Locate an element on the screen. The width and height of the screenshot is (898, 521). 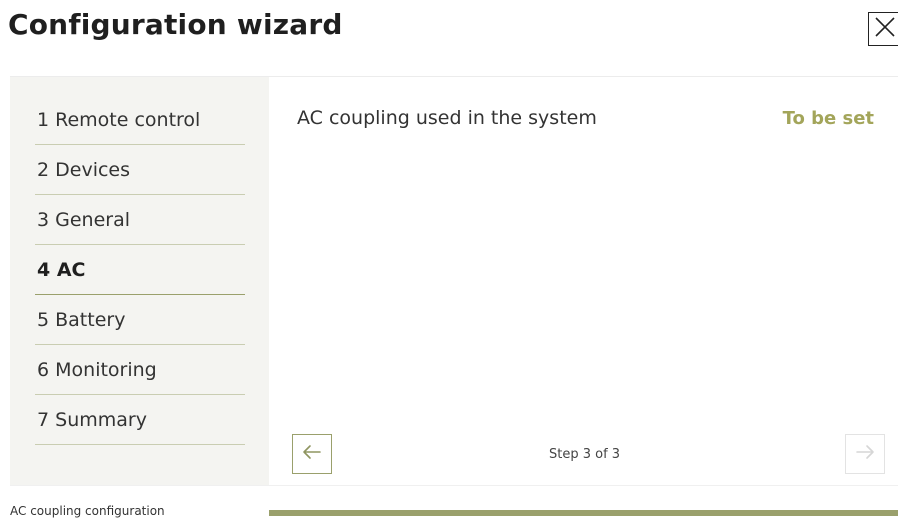
arrow-right-icon is located at coordinates (865, 454).